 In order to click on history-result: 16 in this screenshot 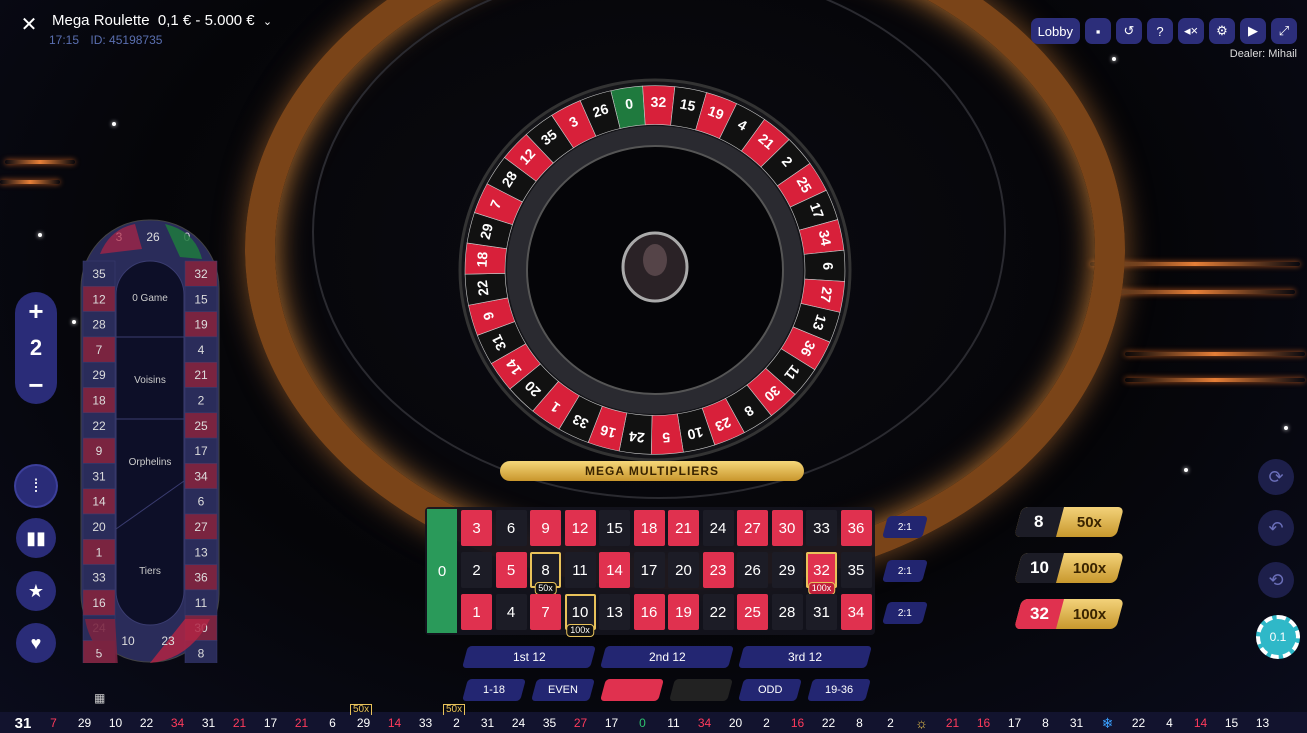, I will do `click(983, 723)`.